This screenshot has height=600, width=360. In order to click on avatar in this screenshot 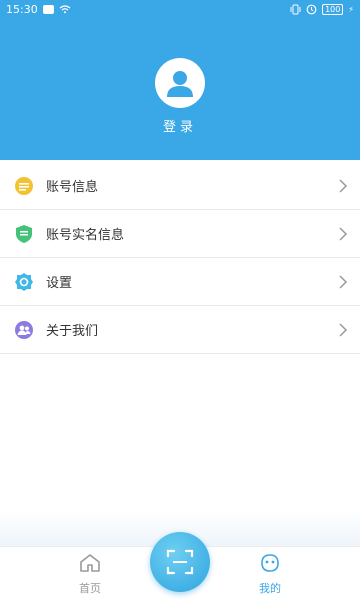, I will do `click(180, 83)`.